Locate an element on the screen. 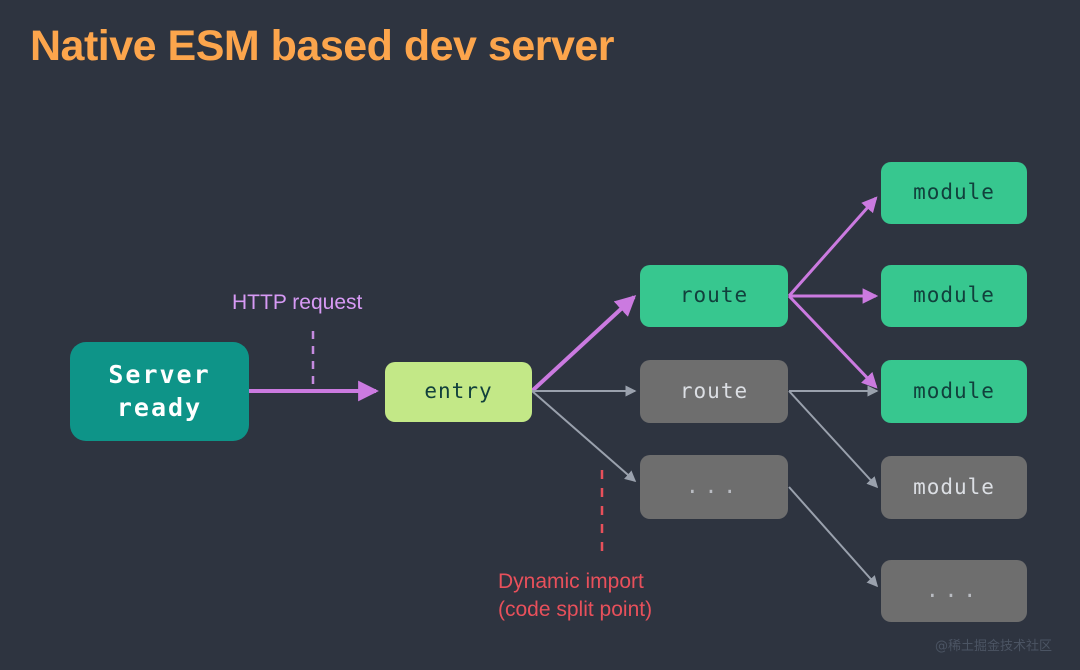 The image size is (1080, 670). node-route-active: route is located at coordinates (714, 296).